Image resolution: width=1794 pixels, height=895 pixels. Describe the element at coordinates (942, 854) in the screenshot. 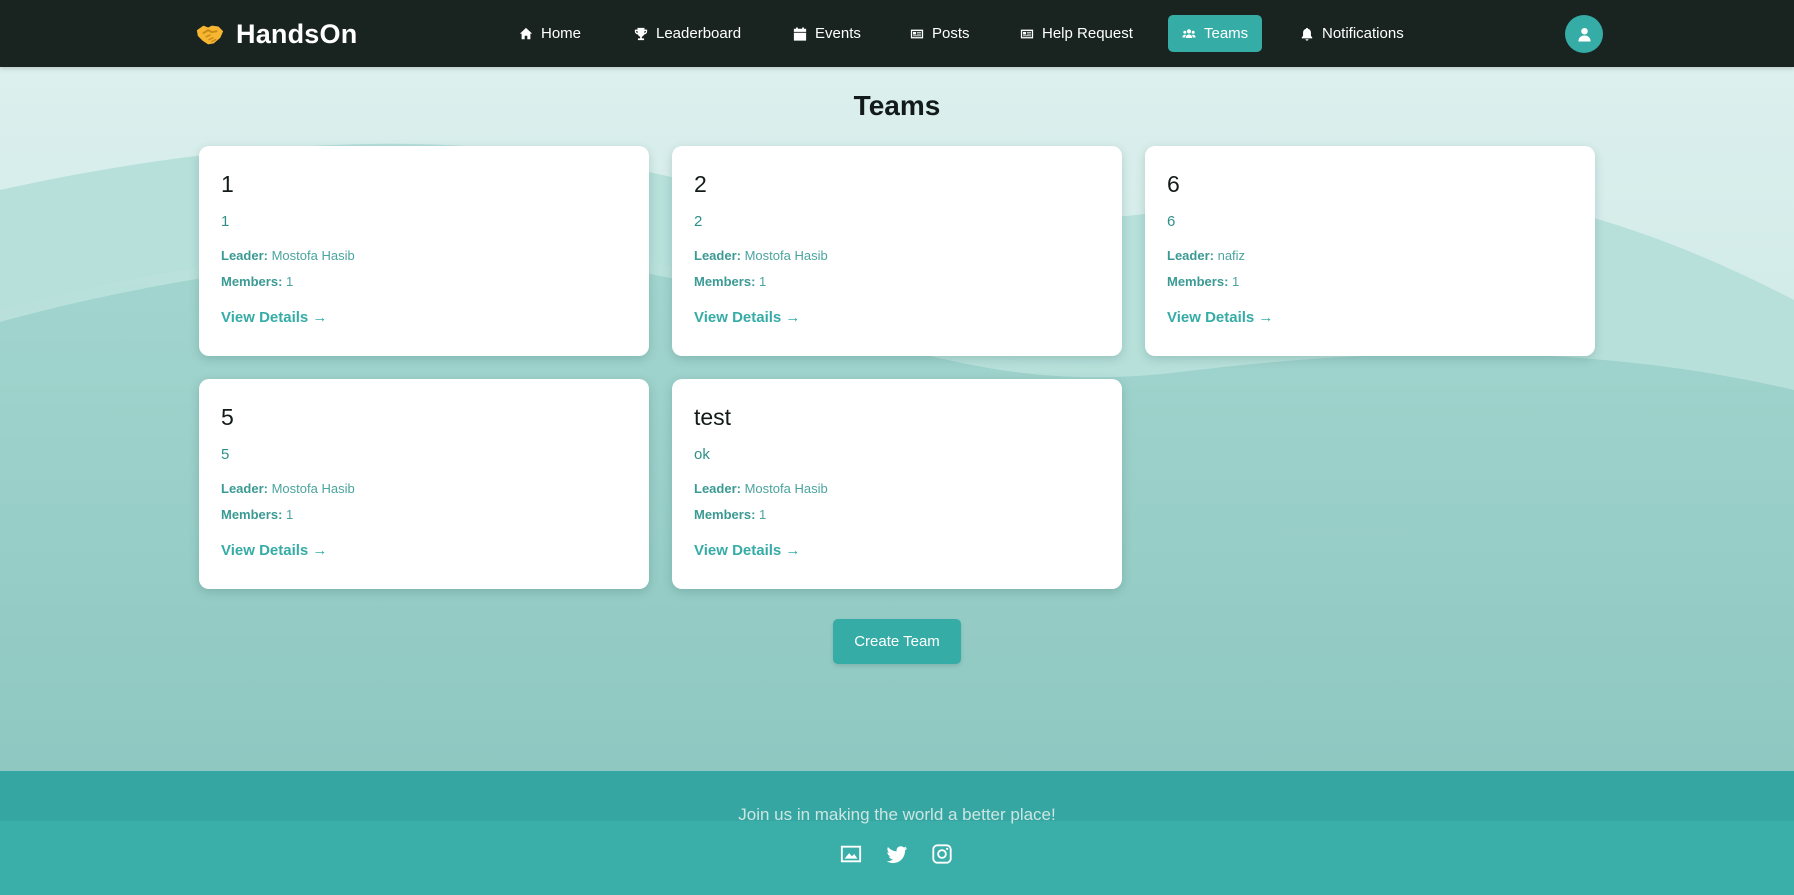

I see `instagram-icon` at that location.